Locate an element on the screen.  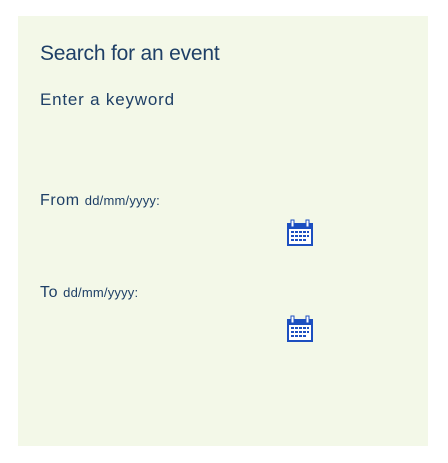
from-date-format-hint: dd/mm/yyyy: is located at coordinates (122, 200).